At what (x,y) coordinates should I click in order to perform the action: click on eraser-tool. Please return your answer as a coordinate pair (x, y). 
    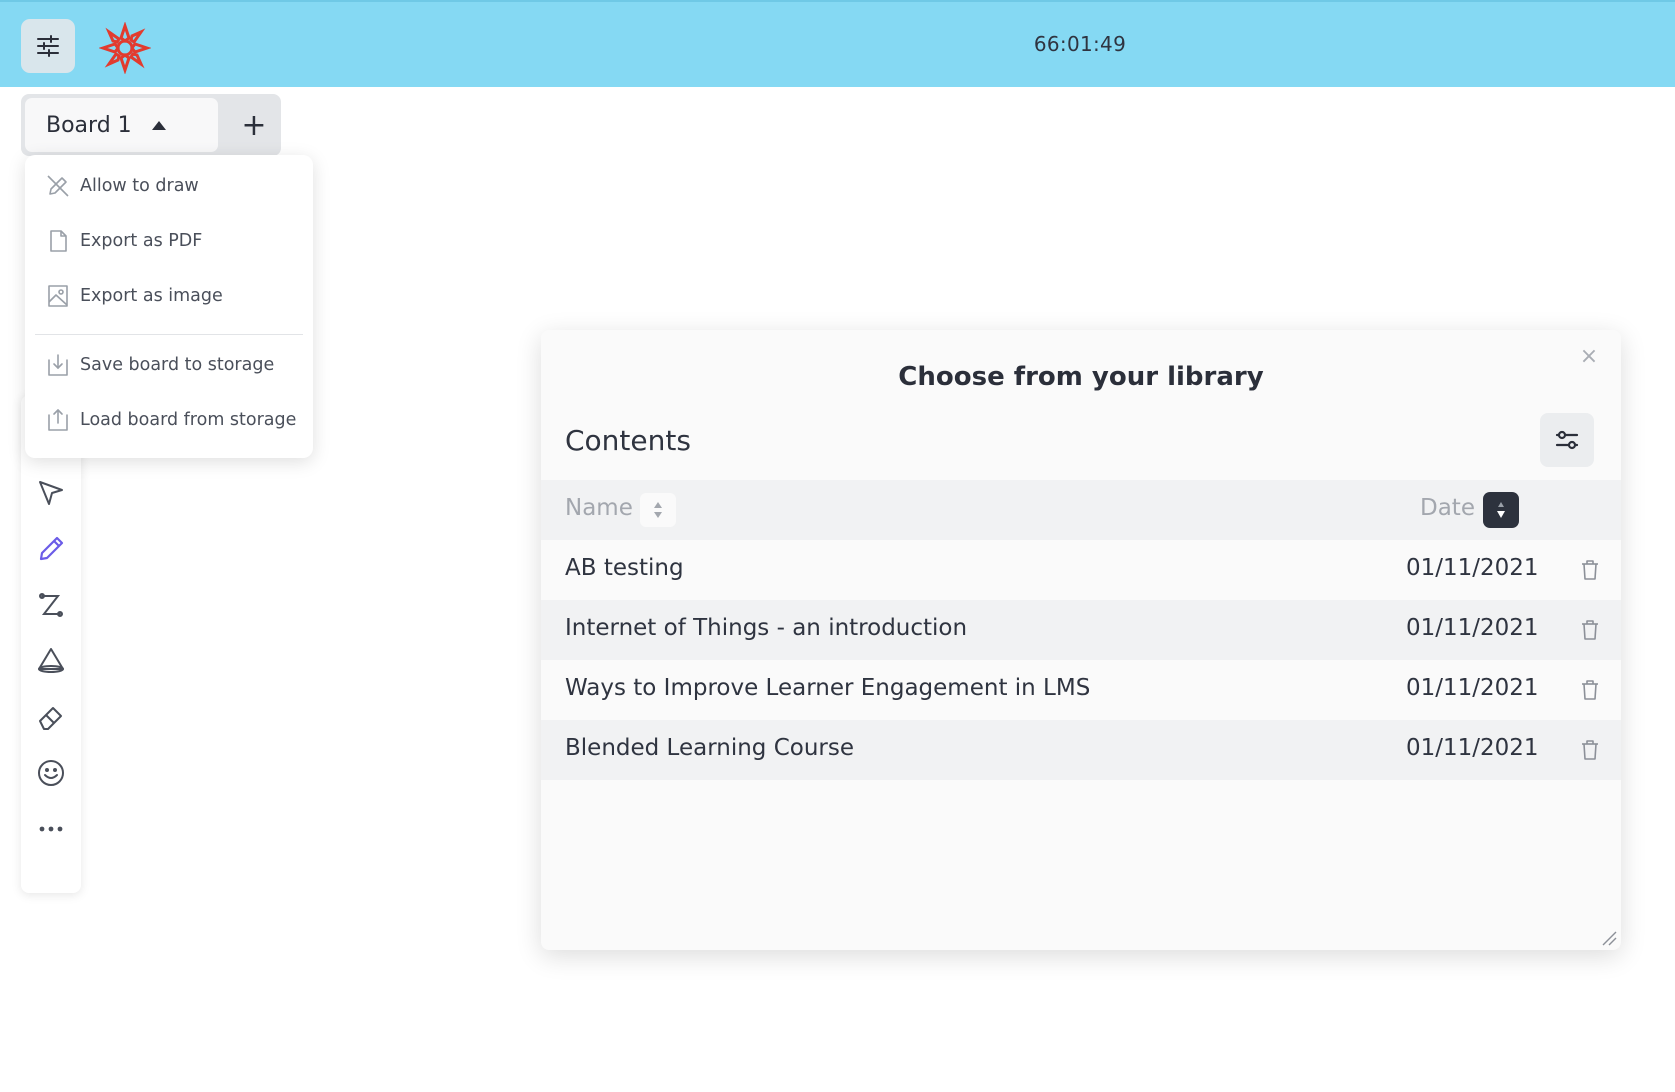
    Looking at the image, I should click on (51, 717).